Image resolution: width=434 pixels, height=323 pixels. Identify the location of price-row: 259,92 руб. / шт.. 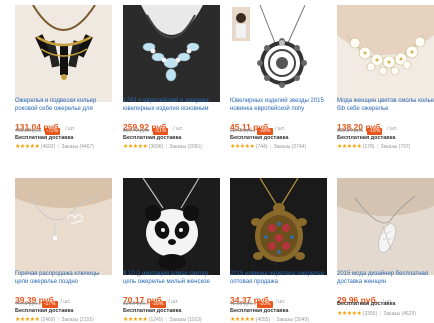
(173, 124).